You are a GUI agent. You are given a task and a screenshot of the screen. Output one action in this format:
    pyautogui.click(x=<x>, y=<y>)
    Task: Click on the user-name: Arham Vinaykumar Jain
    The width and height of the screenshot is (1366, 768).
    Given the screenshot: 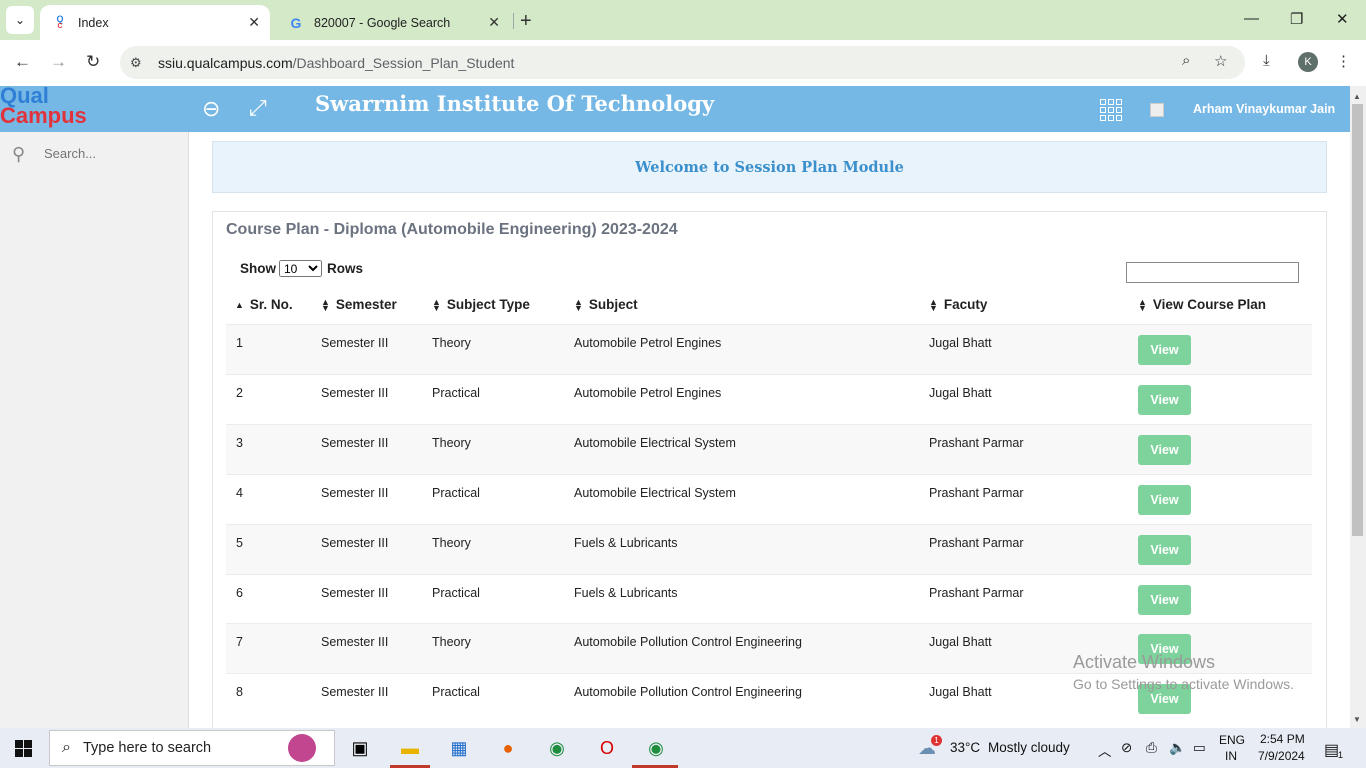 What is the action you would take?
    pyautogui.click(x=1264, y=109)
    